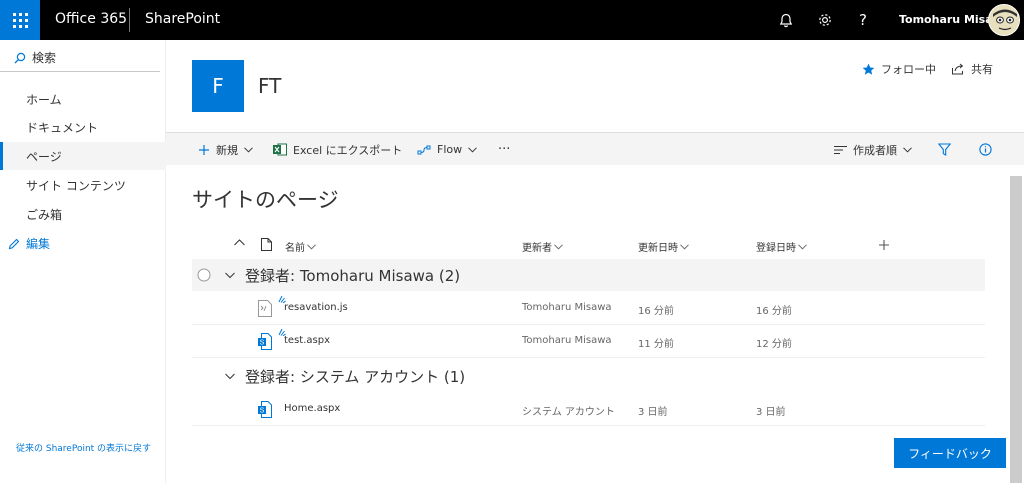 The image size is (1024, 483). I want to click on app-launcher-button, so click(20, 20).